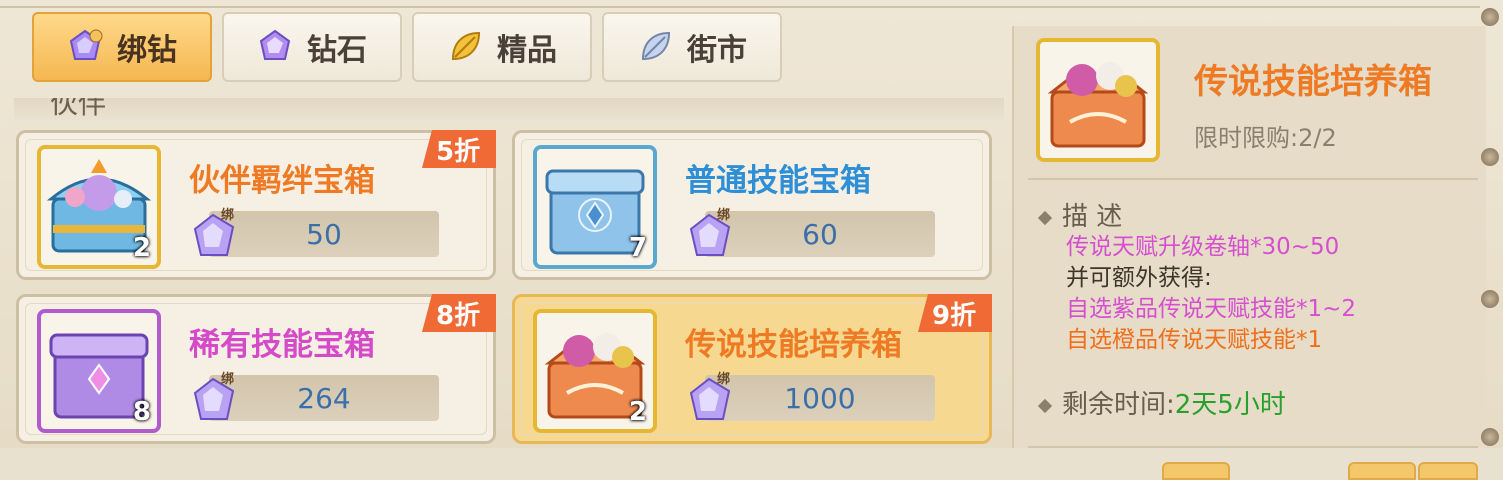 This screenshot has width=1503, height=480. I want to click on diamond-icon, so click(275, 44).